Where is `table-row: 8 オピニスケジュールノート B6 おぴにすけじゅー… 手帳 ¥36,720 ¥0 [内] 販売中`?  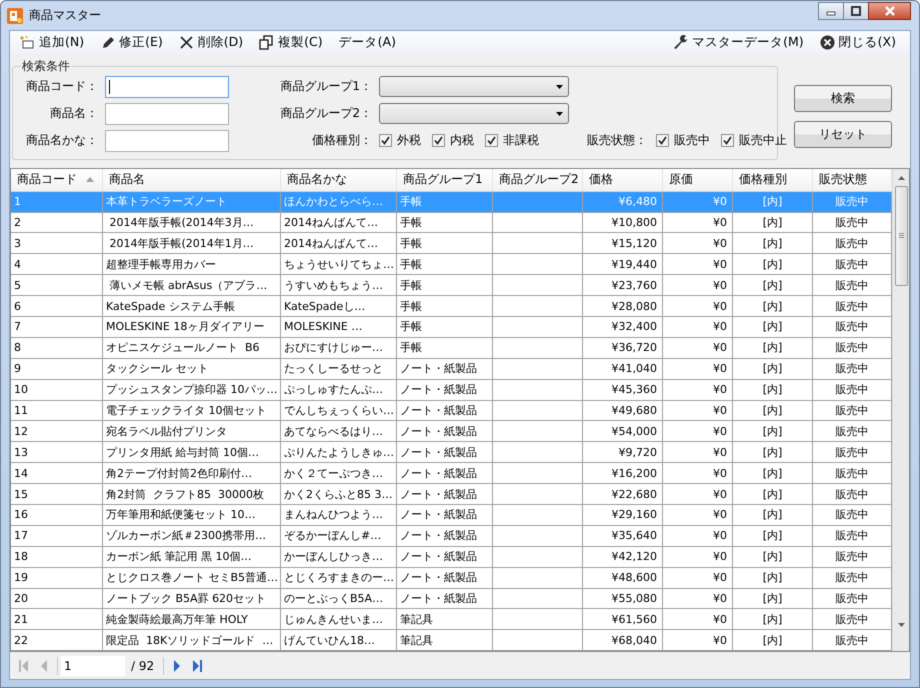 table-row: 8 オピニスケジュールノート B6 おぴにすけじゅー… 手帳 ¥36,720 ¥0 [内] 販売中 is located at coordinates (451, 348).